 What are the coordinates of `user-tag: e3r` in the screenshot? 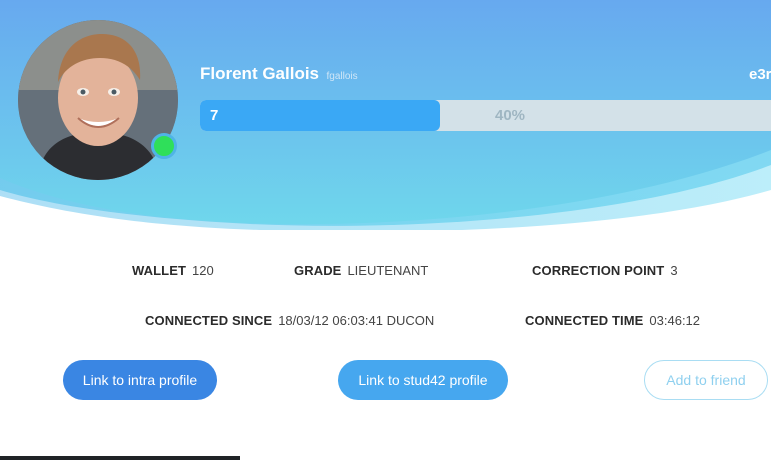 It's located at (760, 74).